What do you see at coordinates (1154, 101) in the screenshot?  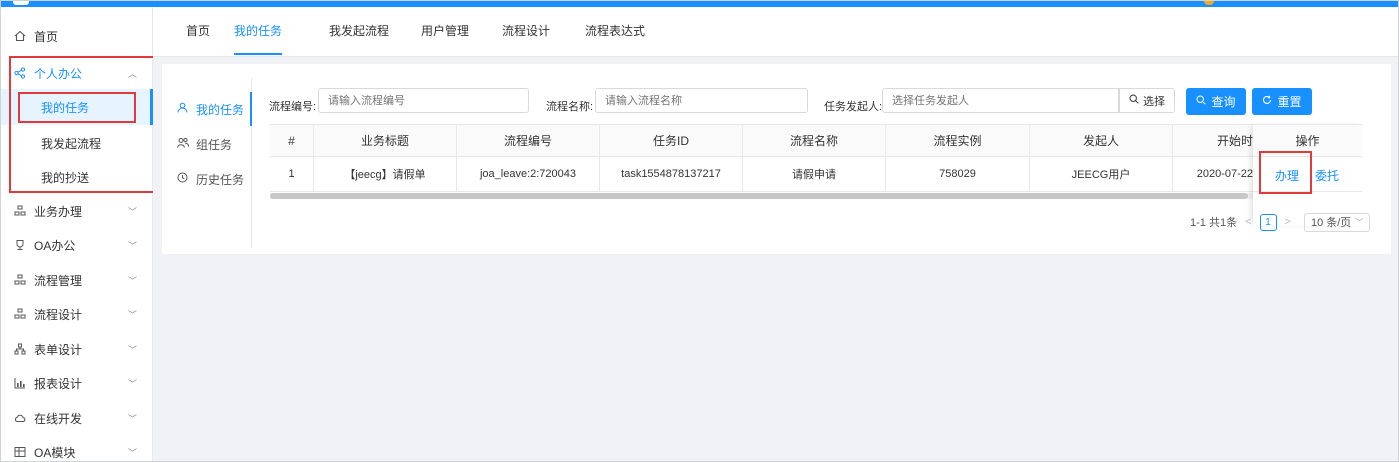 I see `select-button-label: 选择` at bounding box center [1154, 101].